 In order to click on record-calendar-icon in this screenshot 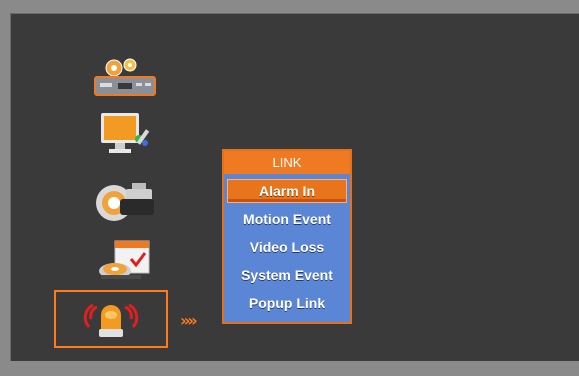, I will do `click(125, 261)`.